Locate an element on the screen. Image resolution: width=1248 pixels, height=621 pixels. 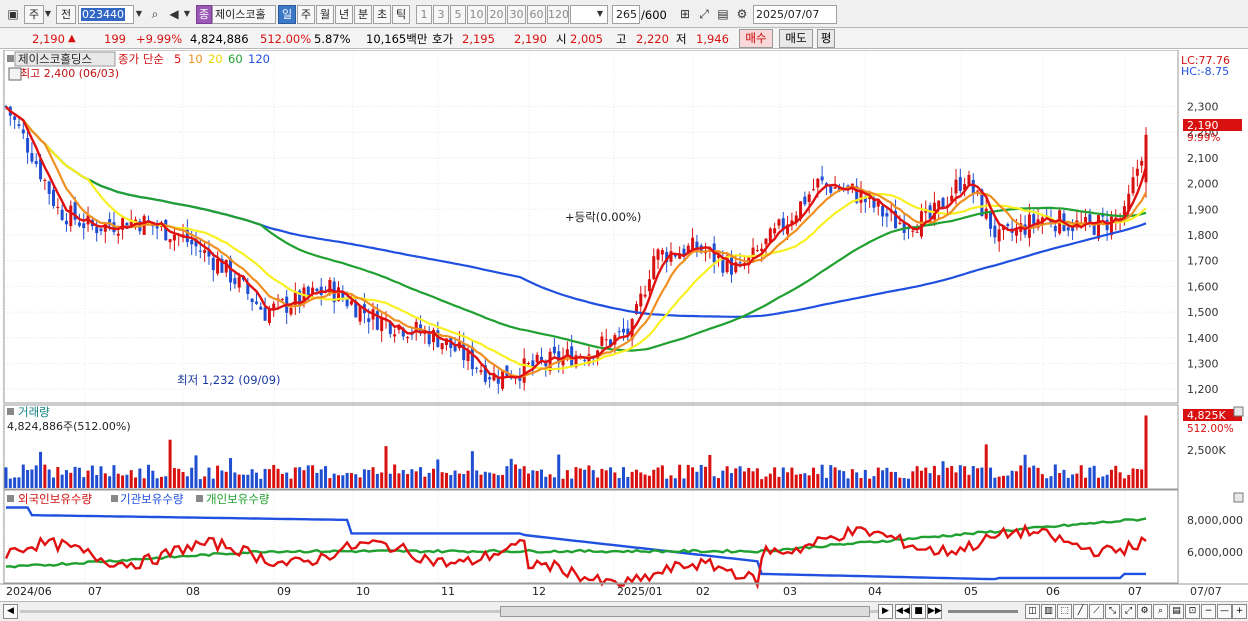
zoom-out-icon: − is located at coordinates (1208, 611).